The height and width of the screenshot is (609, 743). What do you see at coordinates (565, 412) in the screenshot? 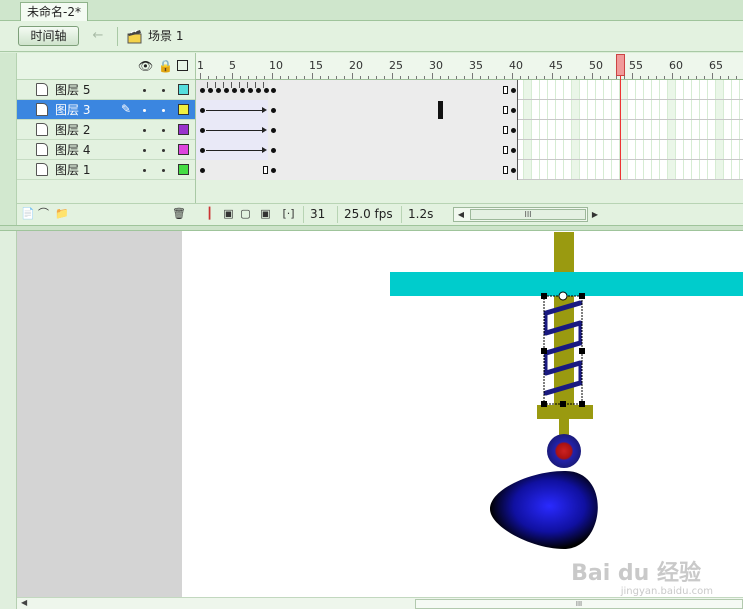
I see `rod-base-plate` at bounding box center [565, 412].